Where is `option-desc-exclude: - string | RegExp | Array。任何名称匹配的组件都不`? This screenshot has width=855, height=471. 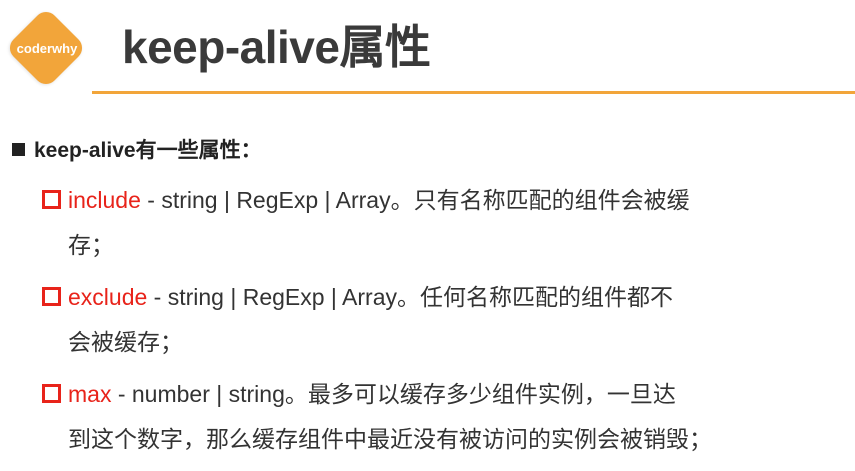 option-desc-exclude: - string | RegExp | Array。任何名称匹配的组件都不 is located at coordinates (410, 297).